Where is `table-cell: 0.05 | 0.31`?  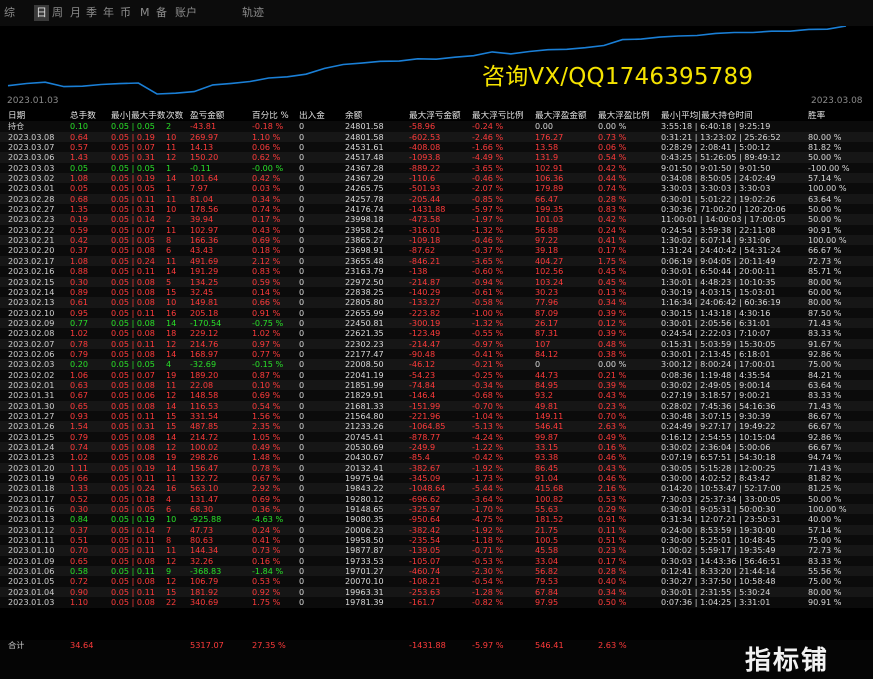
table-cell: 0.05 | 0.31 is located at coordinates (133, 157).